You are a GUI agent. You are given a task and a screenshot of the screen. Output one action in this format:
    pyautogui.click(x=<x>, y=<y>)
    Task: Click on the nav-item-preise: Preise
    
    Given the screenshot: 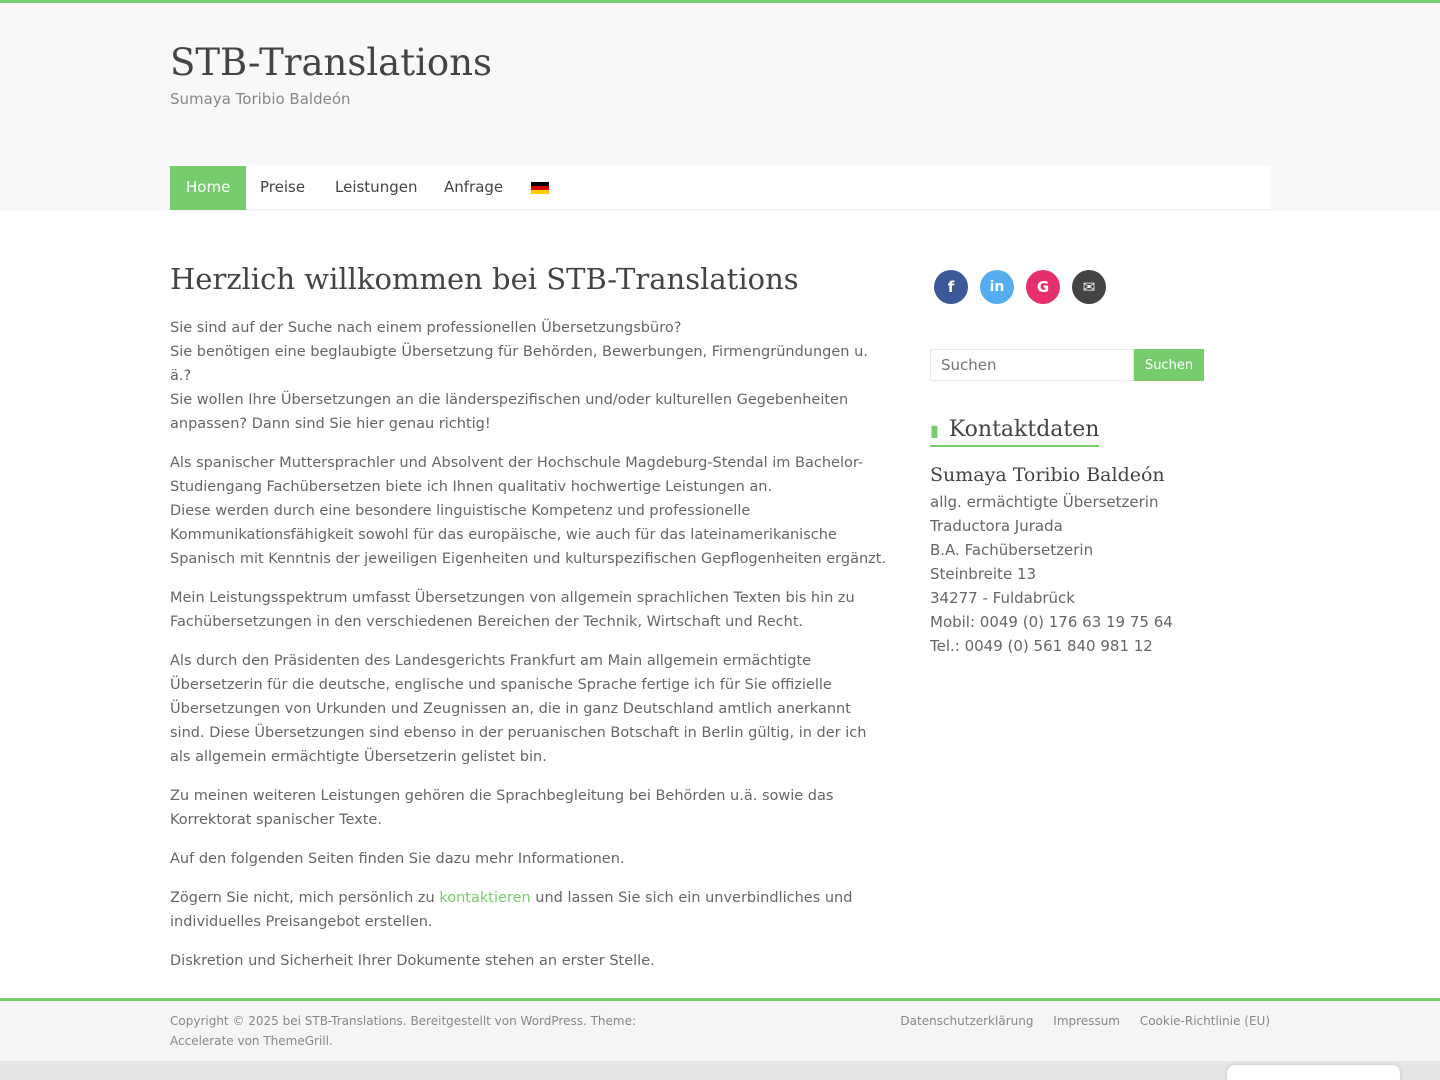 What is the action you would take?
    pyautogui.click(x=282, y=188)
    